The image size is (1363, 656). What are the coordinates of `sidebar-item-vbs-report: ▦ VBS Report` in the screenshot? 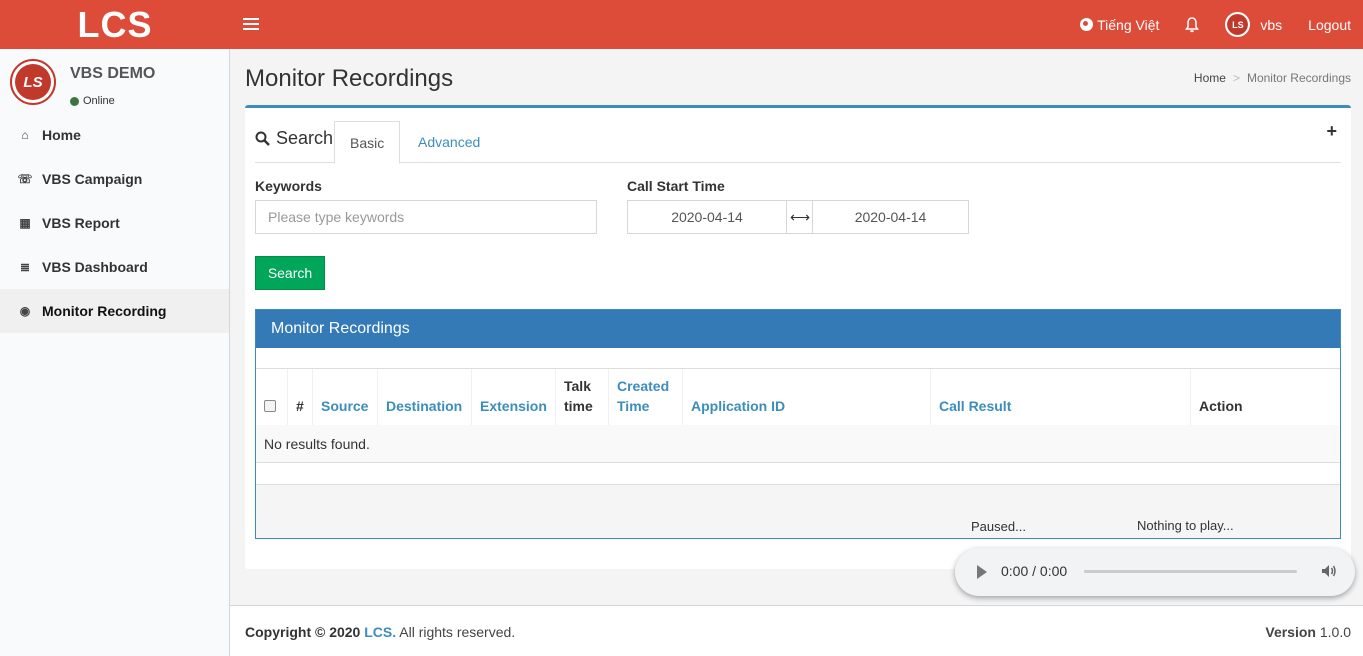 It's located at (114, 223).